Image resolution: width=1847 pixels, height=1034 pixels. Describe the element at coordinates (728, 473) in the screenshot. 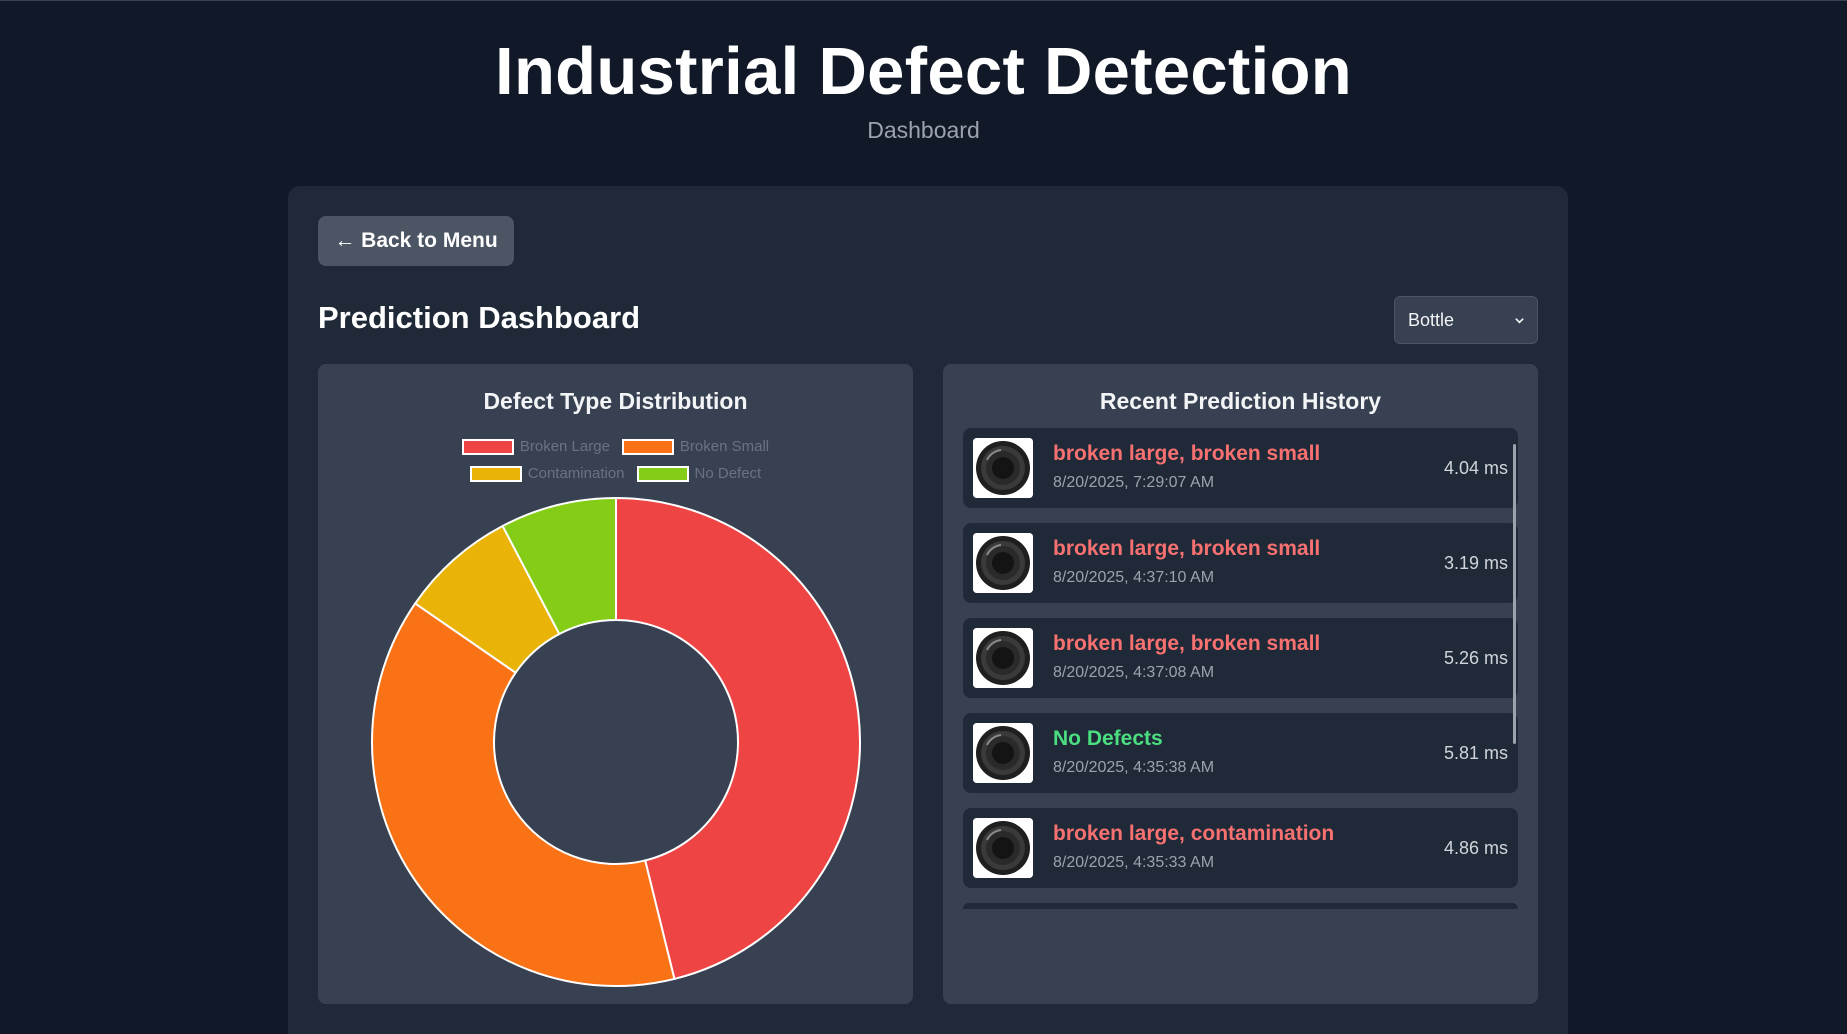

I see `legend-label: No Defect` at that location.